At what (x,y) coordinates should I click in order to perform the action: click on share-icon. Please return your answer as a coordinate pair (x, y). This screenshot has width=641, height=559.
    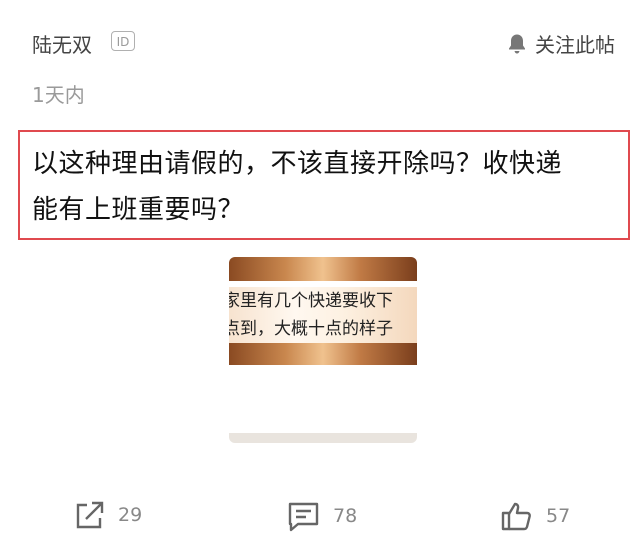
    Looking at the image, I should click on (90, 515).